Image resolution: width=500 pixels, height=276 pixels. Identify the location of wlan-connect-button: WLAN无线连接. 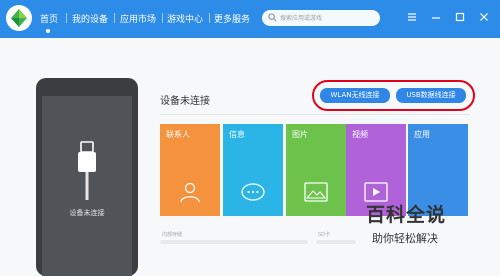
(355, 95).